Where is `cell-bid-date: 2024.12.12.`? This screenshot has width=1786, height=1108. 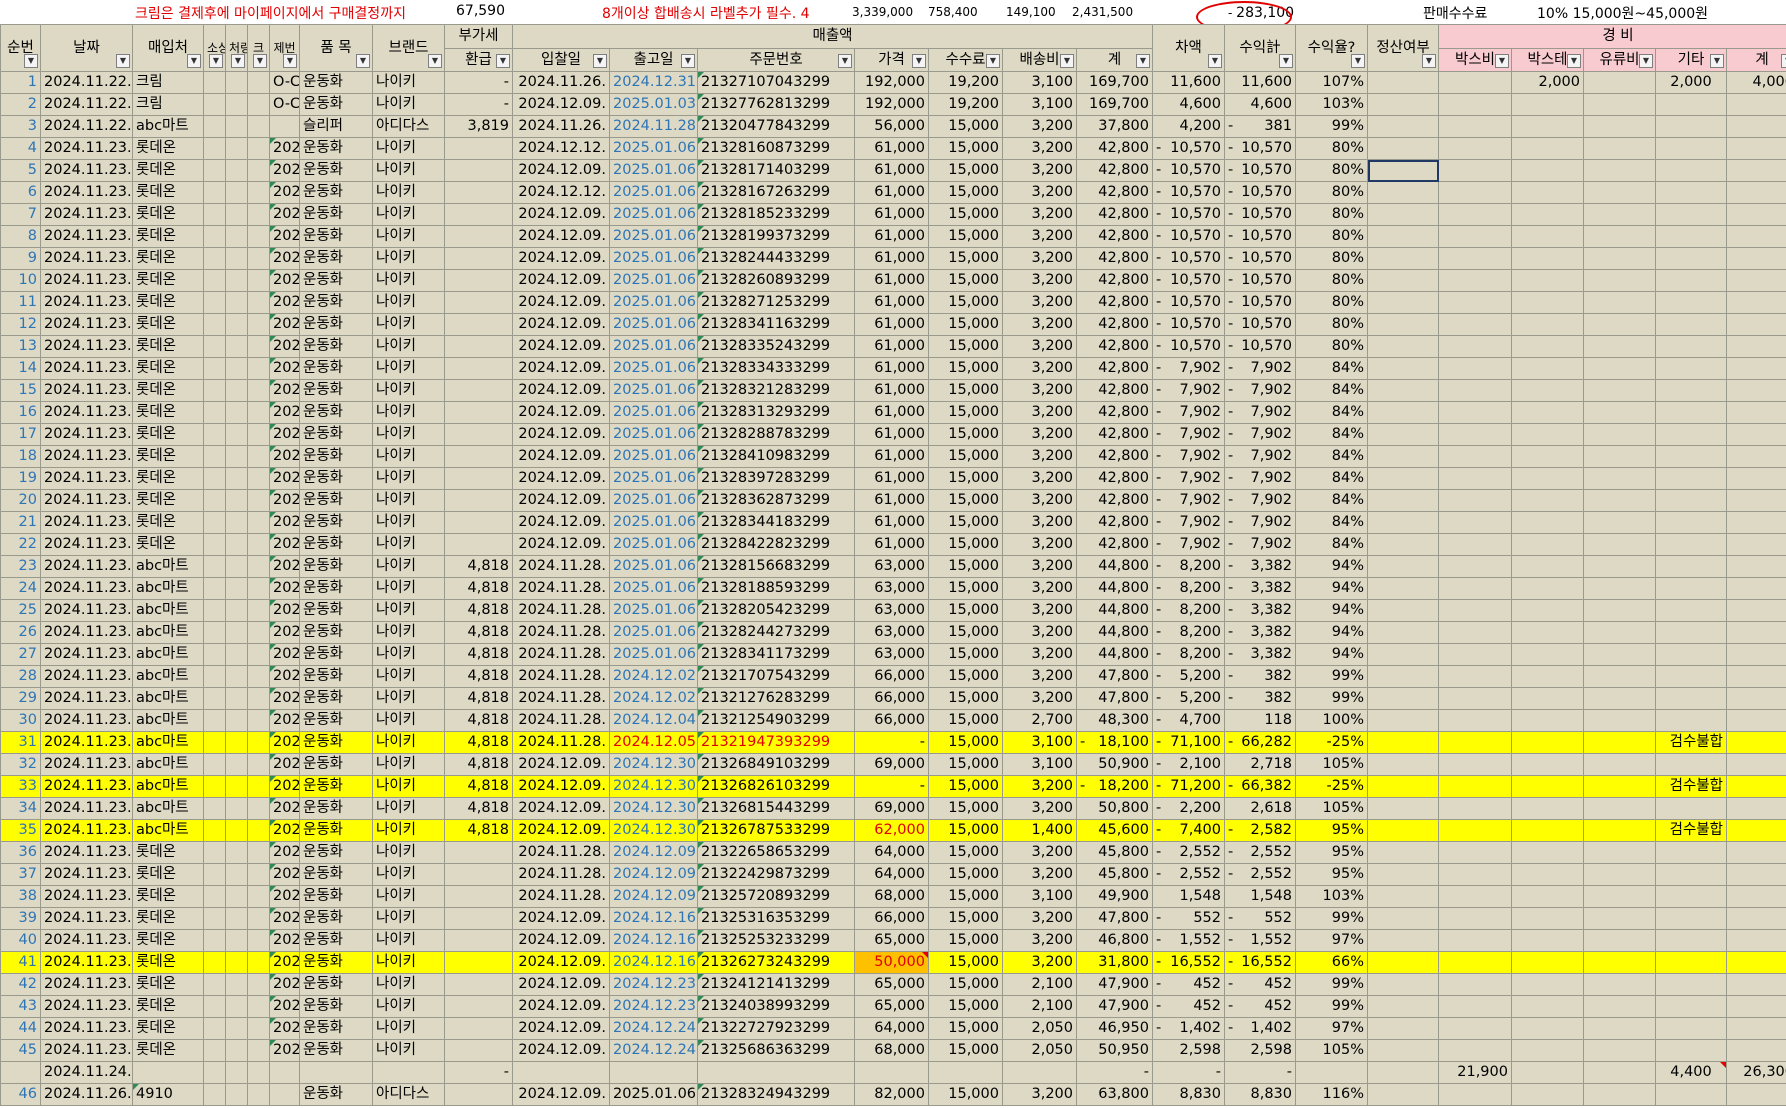
cell-bid-date: 2024.12.12. is located at coordinates (561, 148).